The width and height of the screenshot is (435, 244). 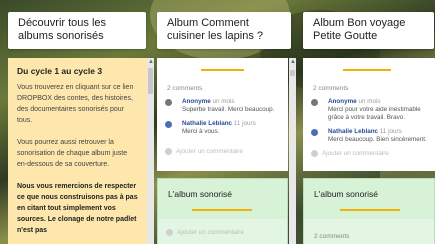 I want to click on comment-text: Merci beaucoup. Bien sincèrement., so click(x=377, y=139).